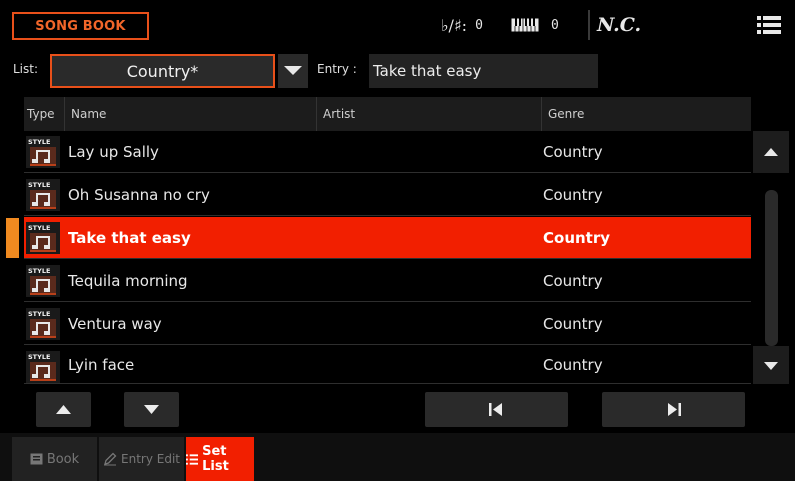  What do you see at coordinates (139, 195) in the screenshot?
I see `song-name: Oh Susanna no cry` at bounding box center [139, 195].